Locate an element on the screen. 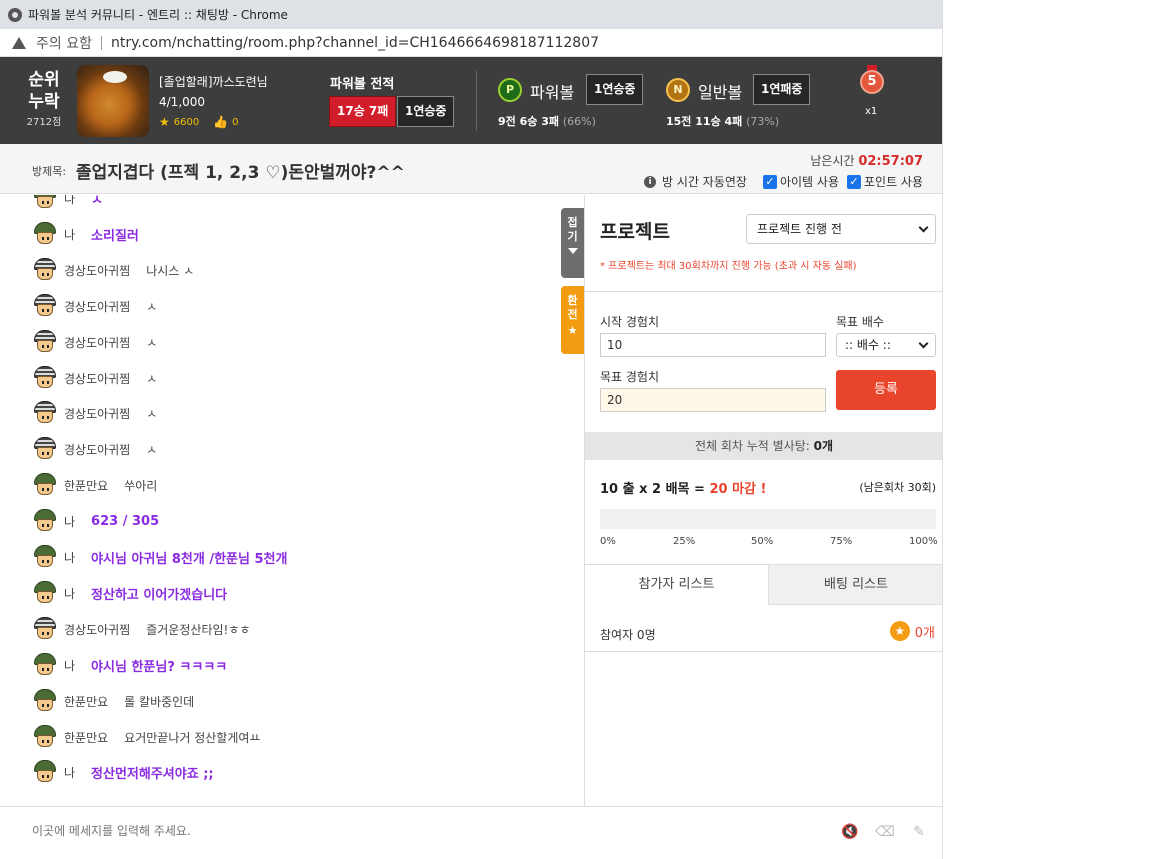 Image resolution: width=1152 pixels, height=859 pixels. message-input-bar: 🔇 ⌫ ✎ is located at coordinates (471, 832).